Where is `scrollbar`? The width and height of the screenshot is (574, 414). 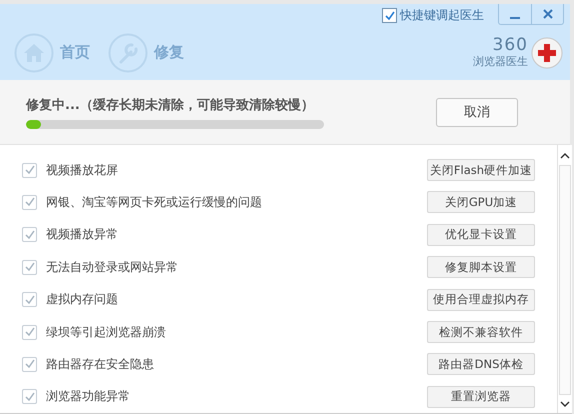 scrollbar is located at coordinates (564, 278).